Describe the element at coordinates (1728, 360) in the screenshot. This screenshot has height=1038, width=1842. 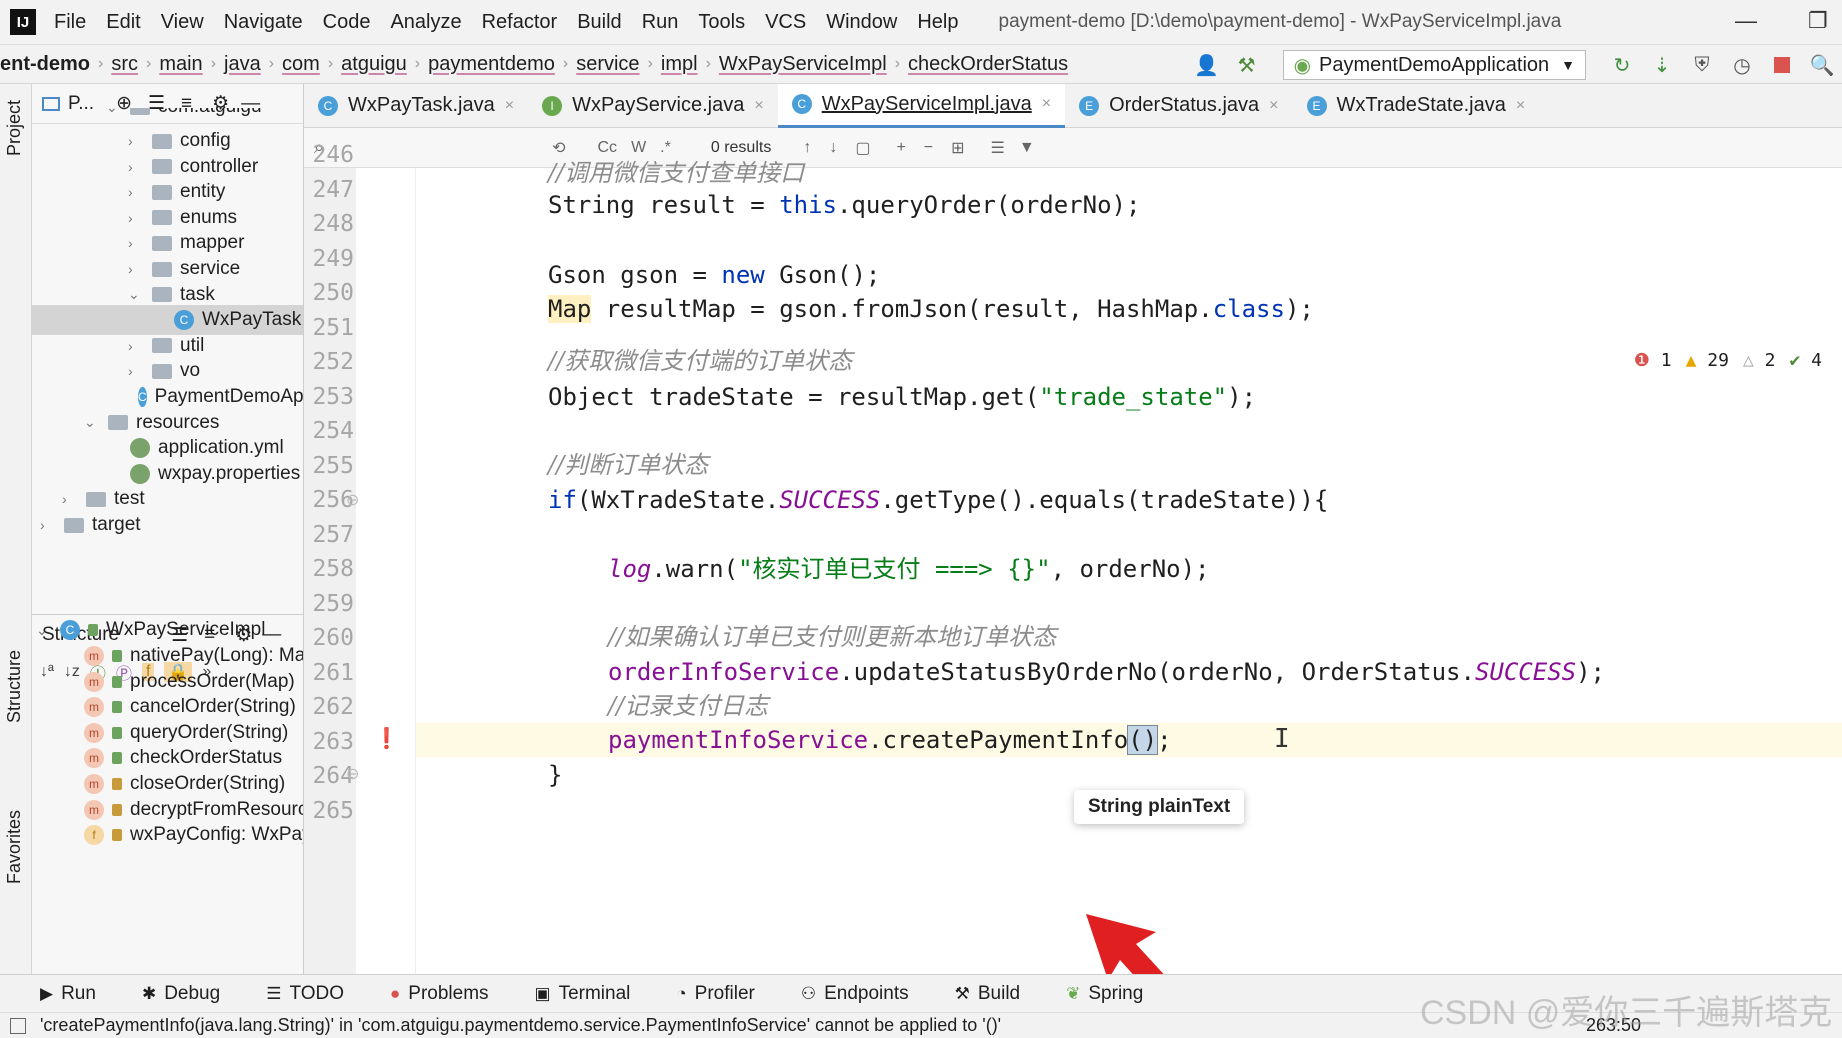
I see `inspection-widget: ❶ 1 ▲ 29 △ 2 ✔ 4` at that location.